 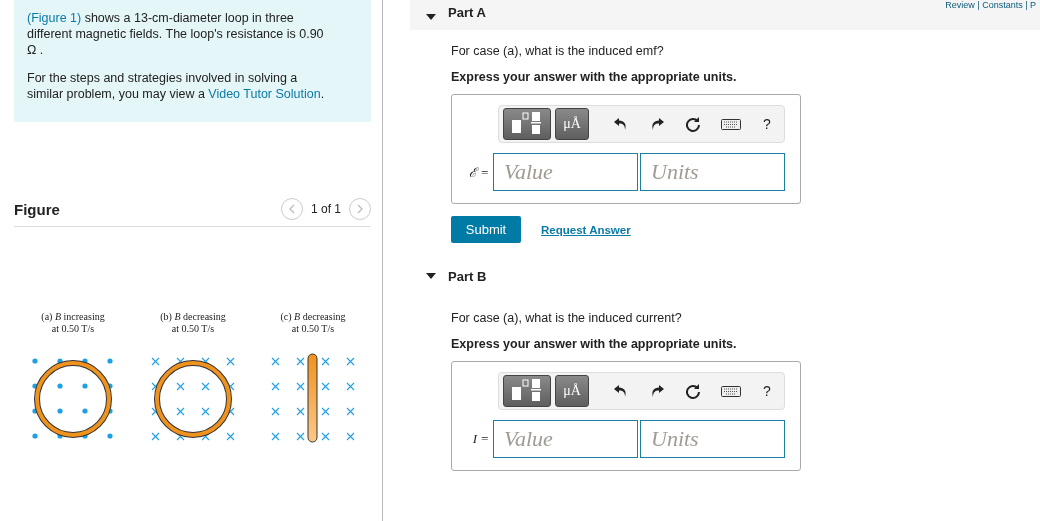 What do you see at coordinates (291, 209) in the screenshot?
I see `chevron-left-icon` at bounding box center [291, 209].